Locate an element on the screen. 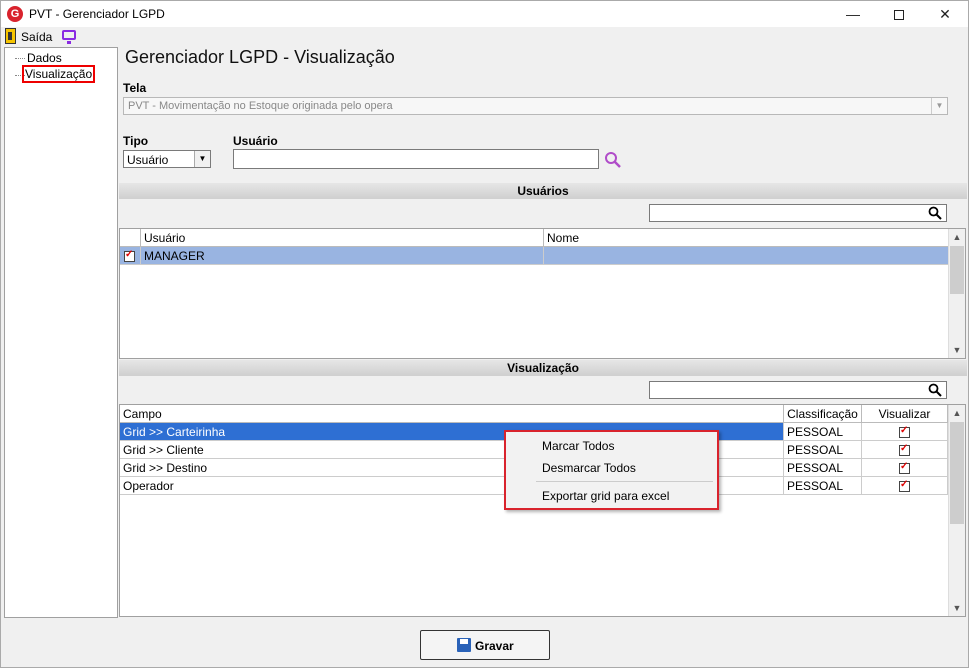 The width and height of the screenshot is (969, 668). page-title: Gerenciador LGPD - Visualização is located at coordinates (260, 57).